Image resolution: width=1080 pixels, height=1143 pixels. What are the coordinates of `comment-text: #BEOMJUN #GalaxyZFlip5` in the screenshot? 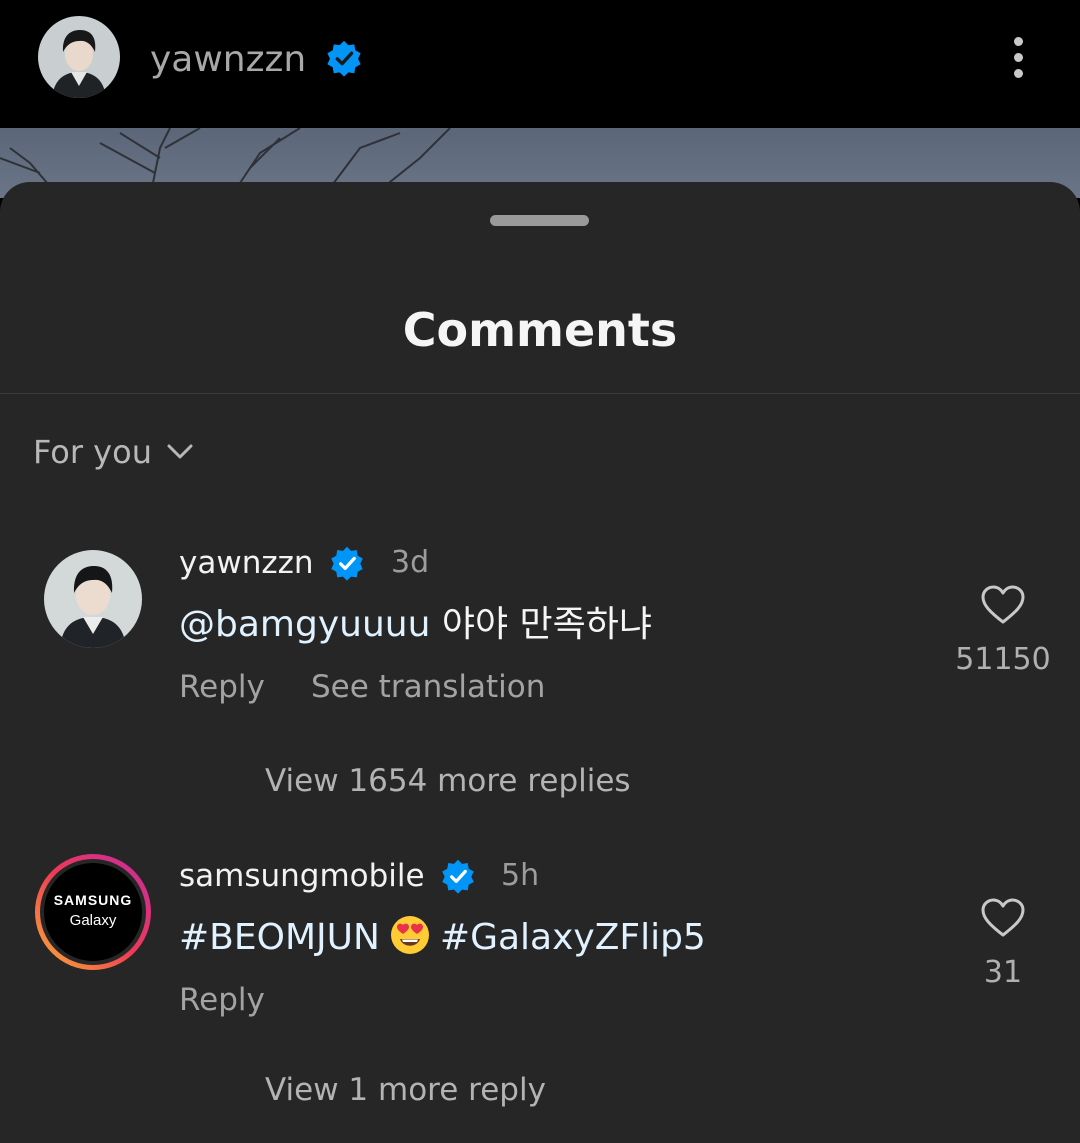 It's located at (442, 938).